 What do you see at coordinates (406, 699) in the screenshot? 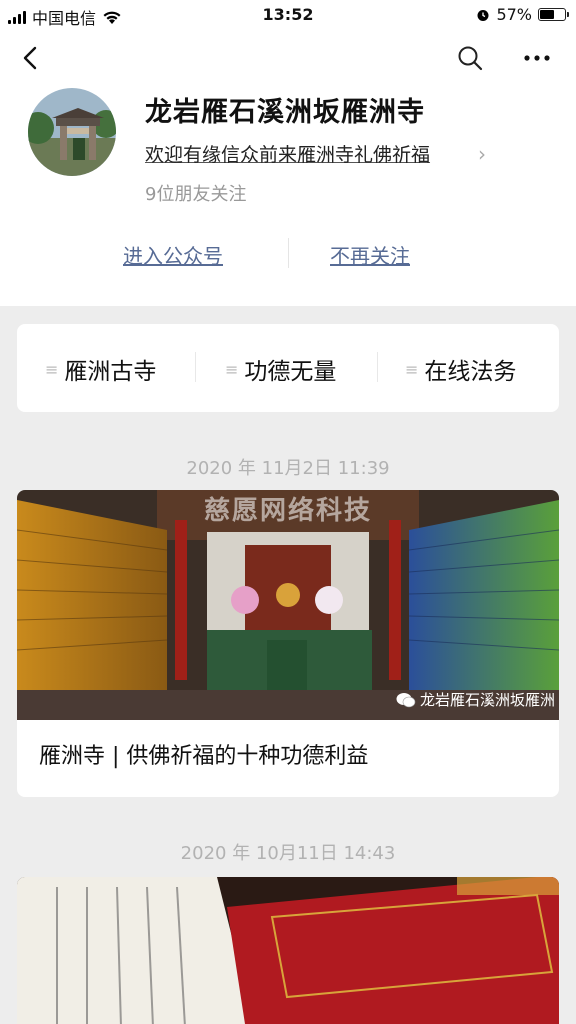
I see `wechat-icon` at bounding box center [406, 699].